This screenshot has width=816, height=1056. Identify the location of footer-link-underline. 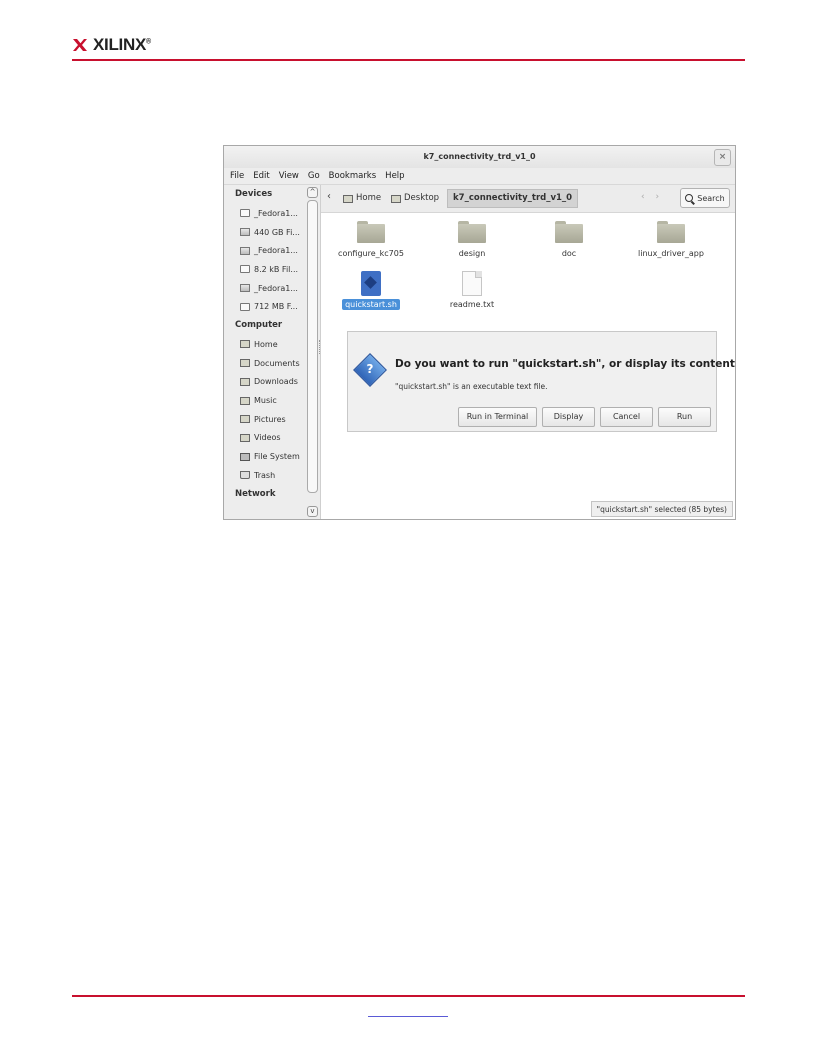
(408, 1016).